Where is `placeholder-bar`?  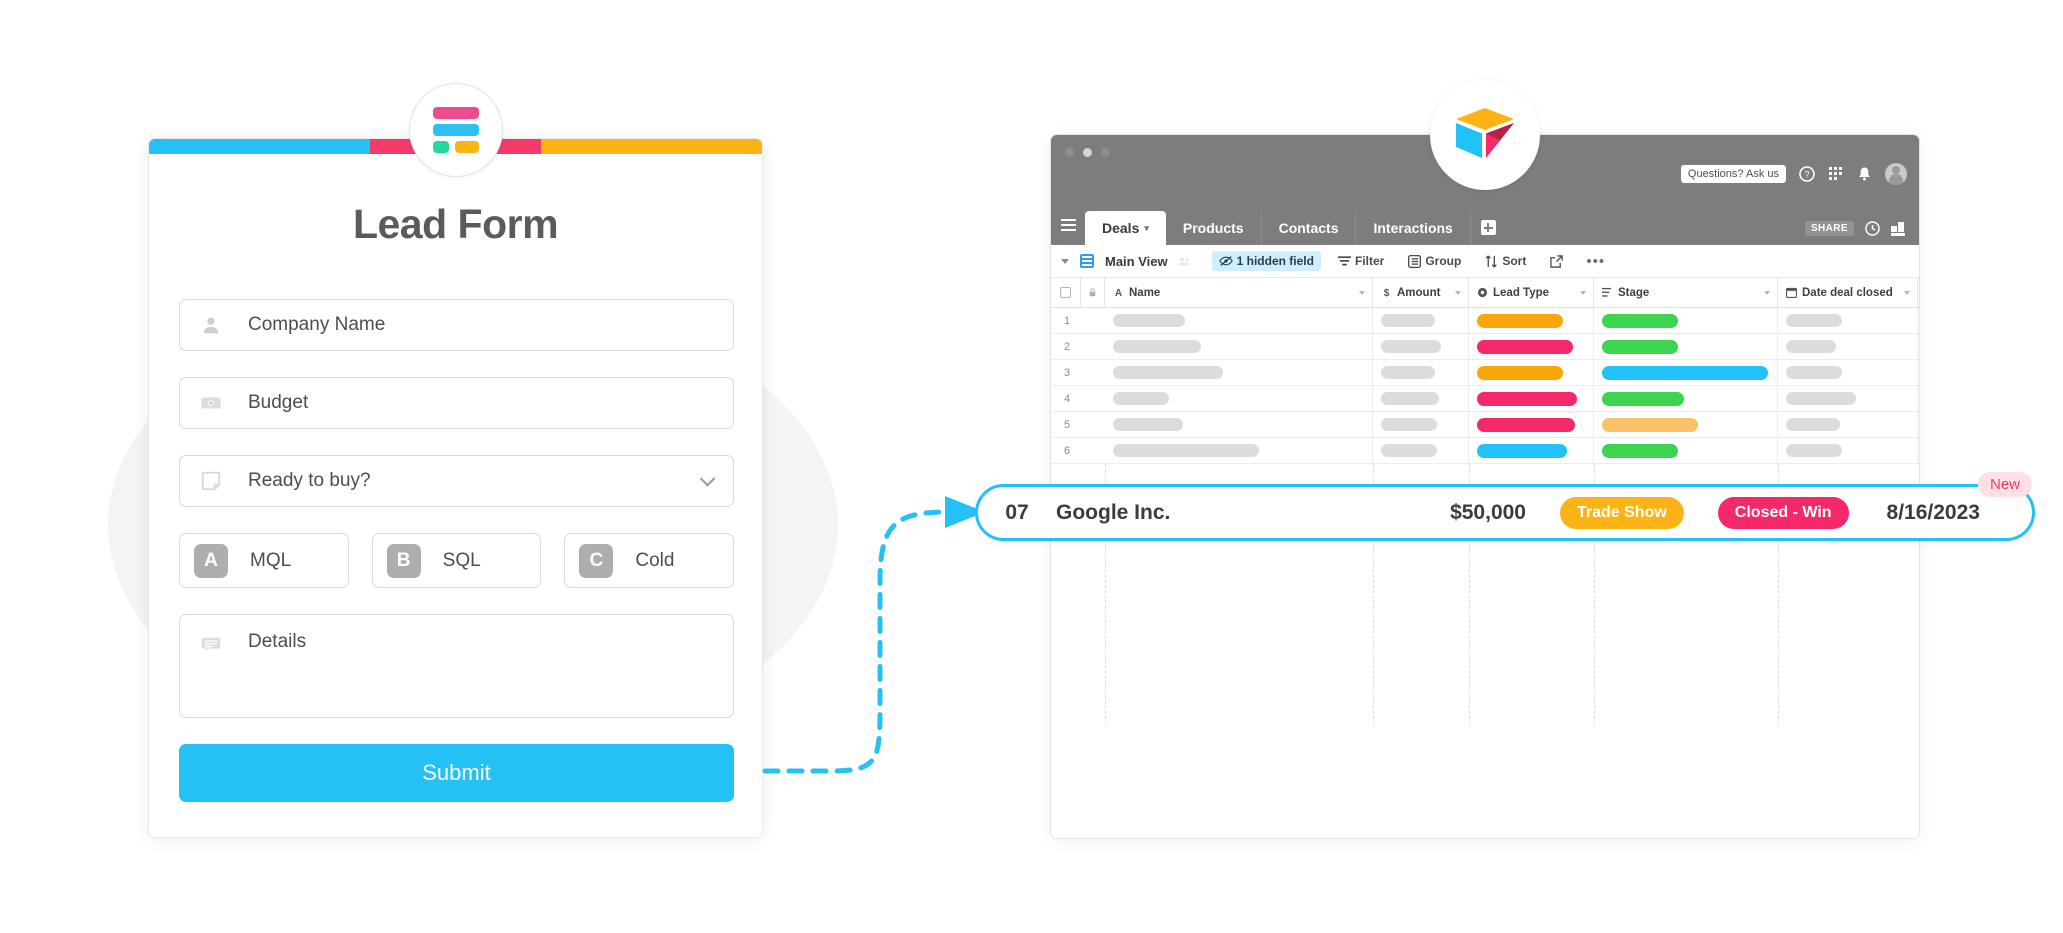 placeholder-bar is located at coordinates (1408, 320).